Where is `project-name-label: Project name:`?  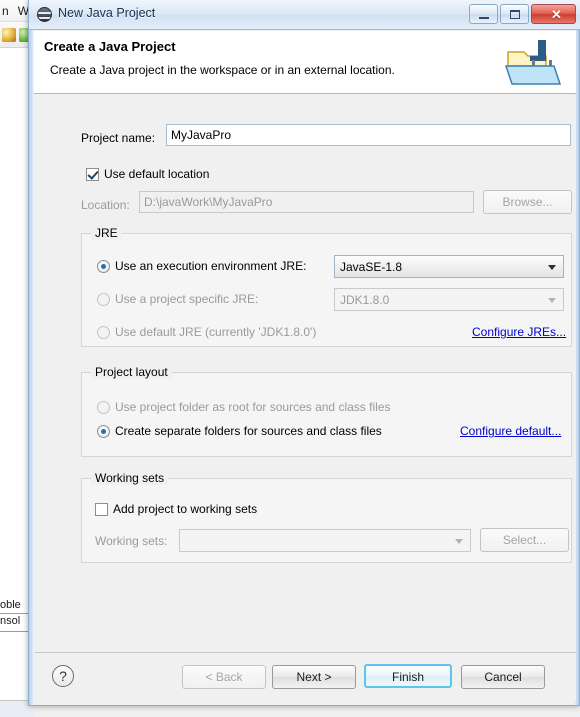 project-name-label: Project name: is located at coordinates (118, 138).